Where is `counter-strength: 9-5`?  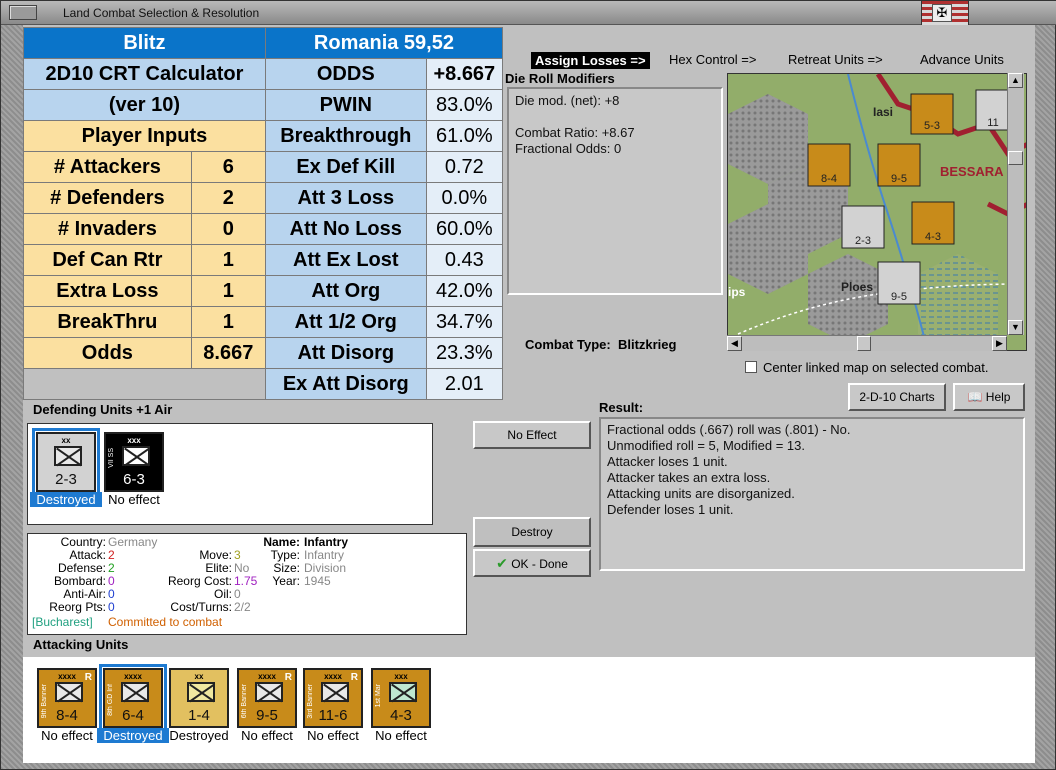
counter-strength: 9-5 is located at coordinates (267, 715).